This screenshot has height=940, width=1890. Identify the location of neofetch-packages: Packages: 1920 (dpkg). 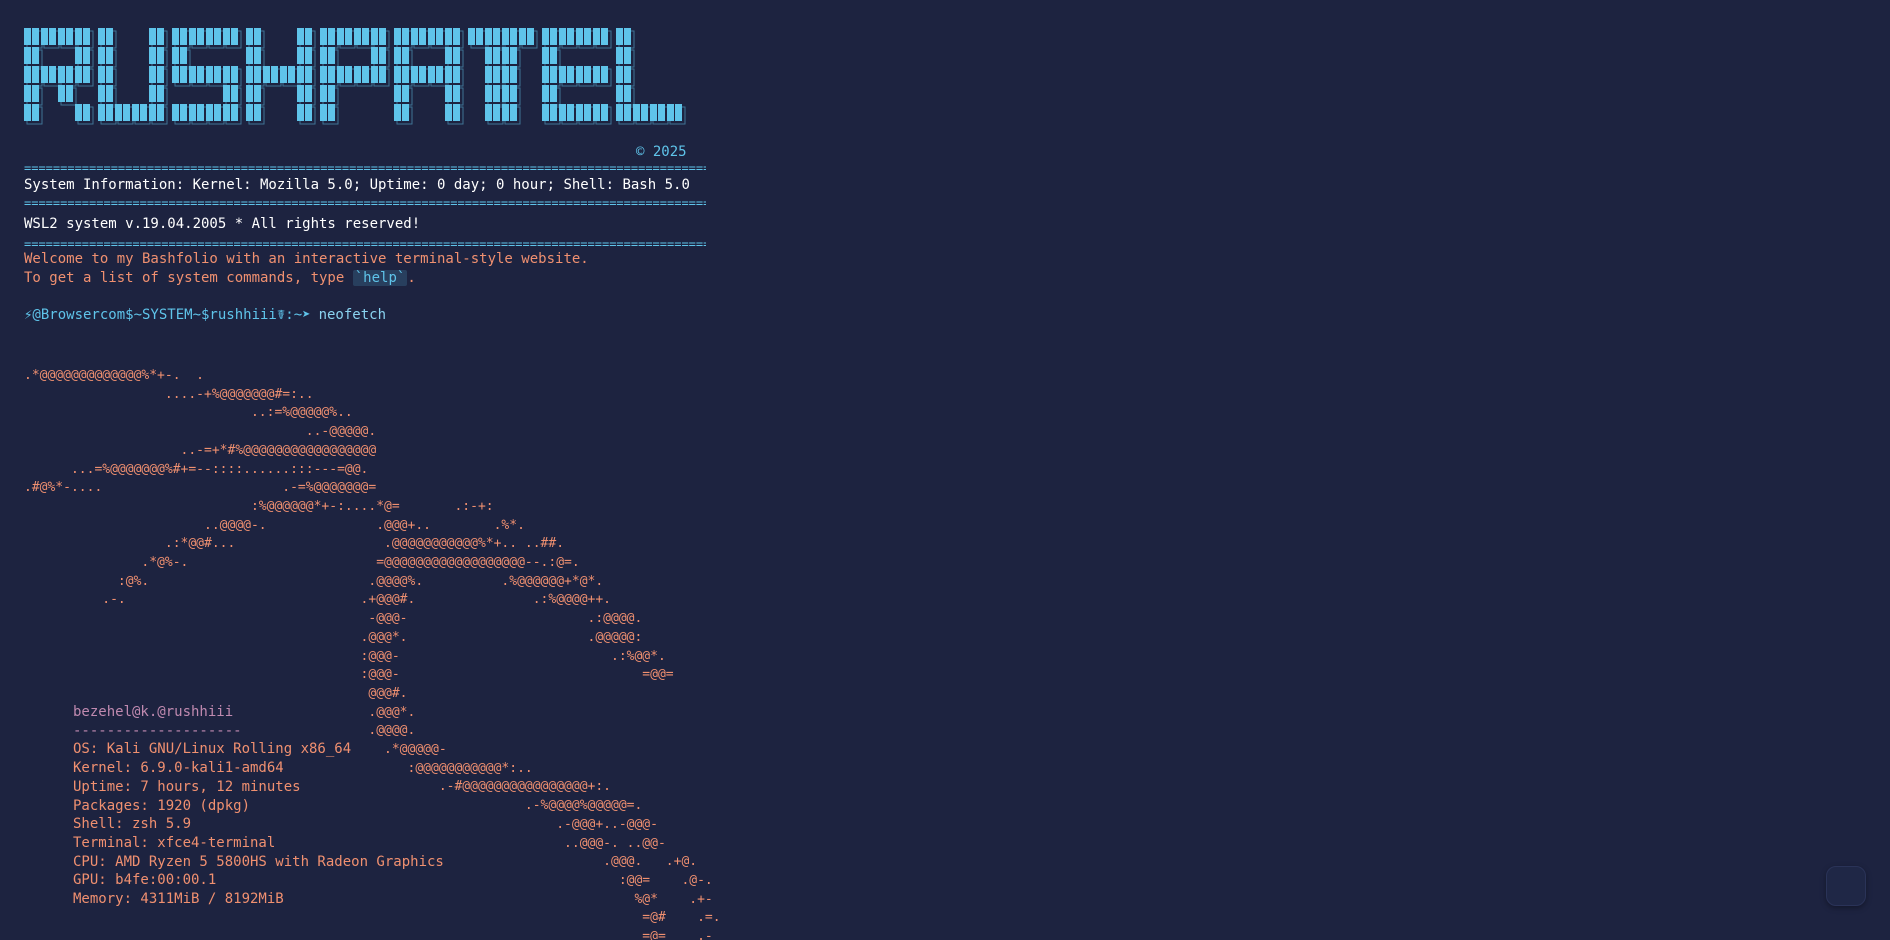
(162, 805).